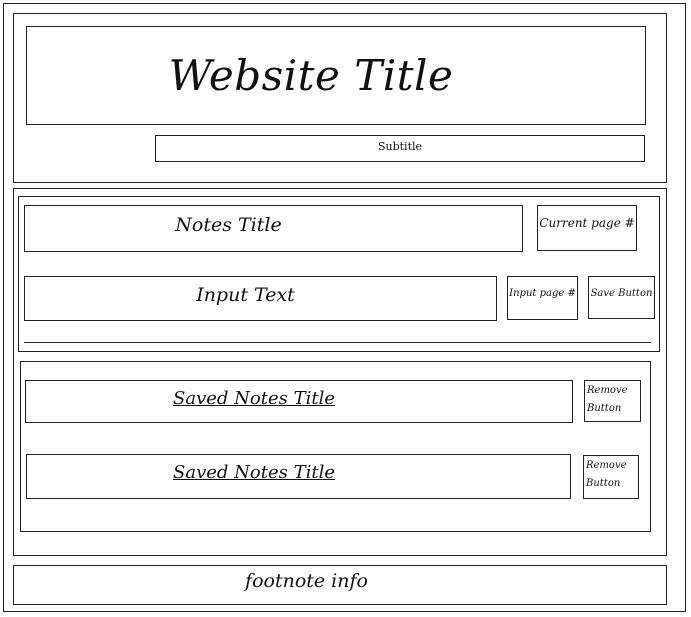 This screenshot has width=691, height=617. I want to click on website-title: Website Title, so click(311, 75).